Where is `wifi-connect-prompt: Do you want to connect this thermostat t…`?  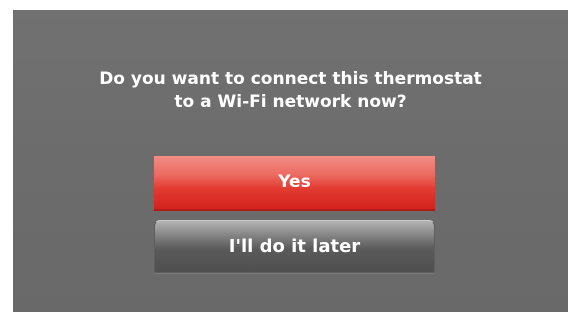 wifi-connect-prompt: Do you want to connect this thermostat t… is located at coordinates (290, 91).